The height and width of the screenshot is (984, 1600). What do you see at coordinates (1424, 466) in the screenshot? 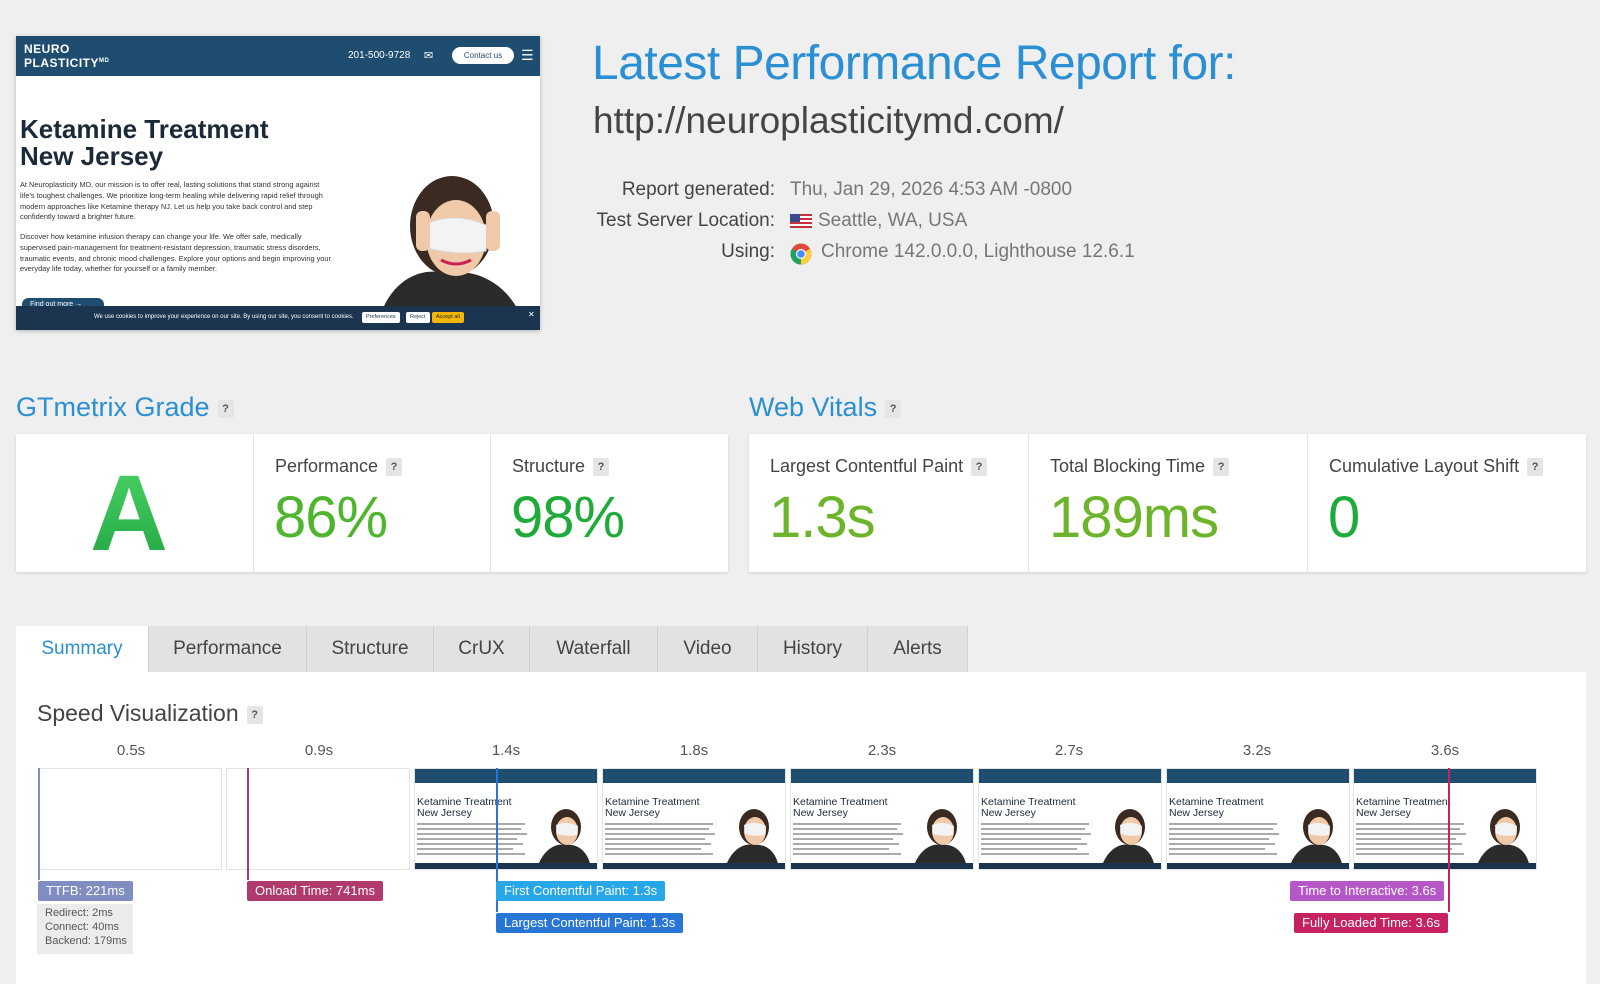
I see `cls-label: Cumulative Layout Shift` at bounding box center [1424, 466].